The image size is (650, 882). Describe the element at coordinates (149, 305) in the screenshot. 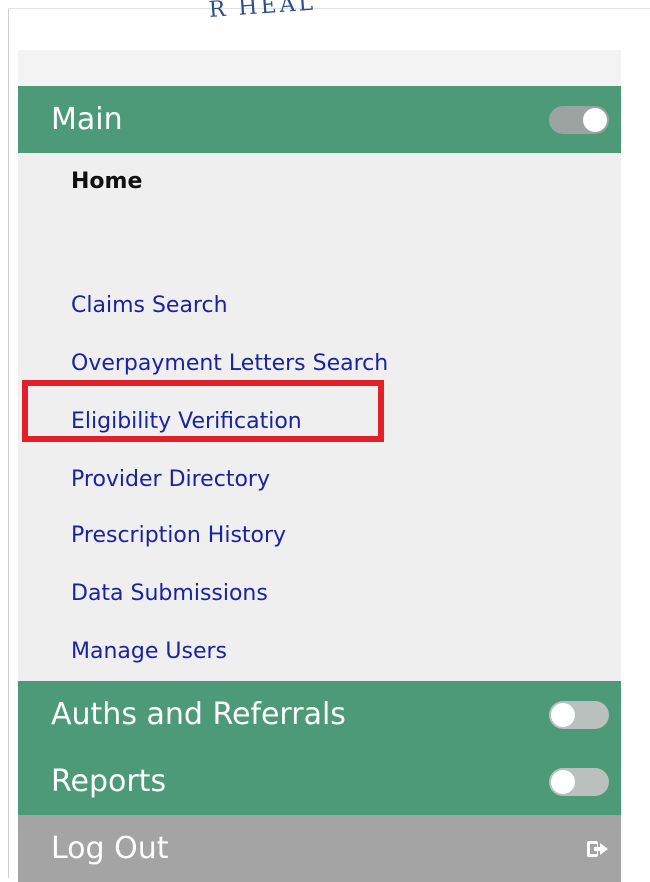

I see `menu-item-claims-search: Claims Search` at that location.